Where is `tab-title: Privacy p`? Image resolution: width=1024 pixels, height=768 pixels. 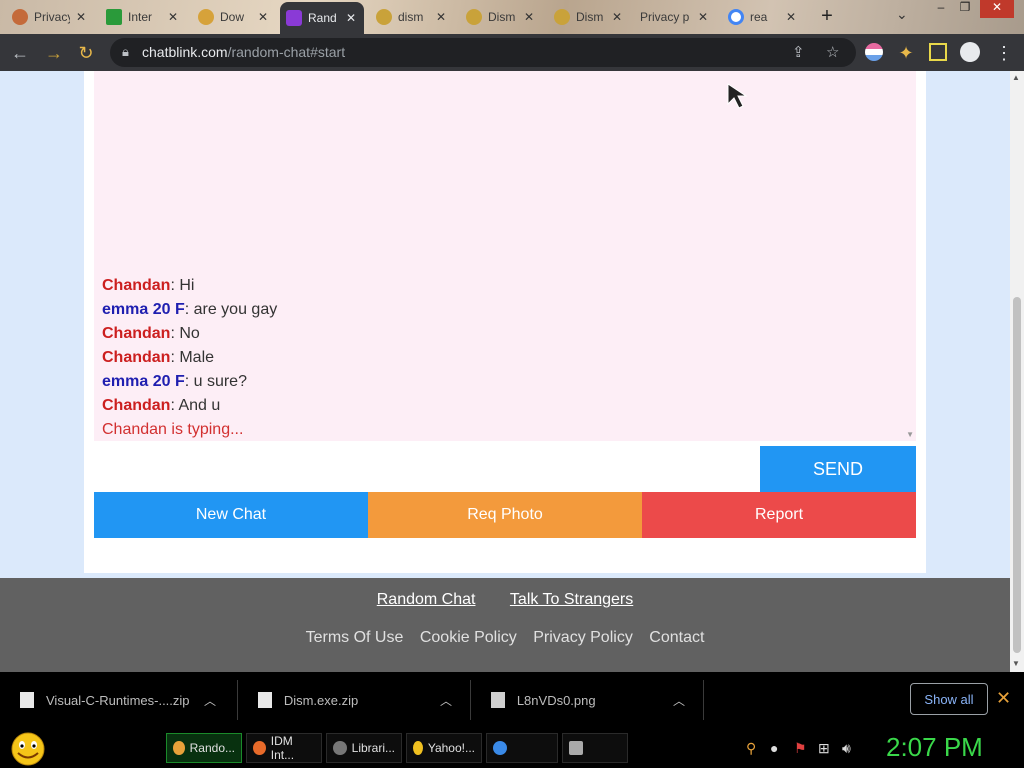
tab-title: Privacy p is located at coordinates (665, 17).